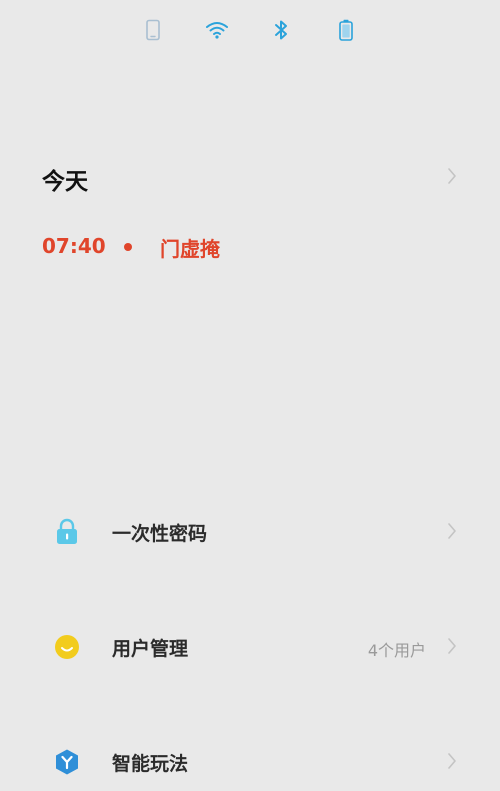 The width and height of the screenshot is (500, 791). What do you see at coordinates (396, 650) in the screenshot?
I see `user-count: 4个用户` at bounding box center [396, 650].